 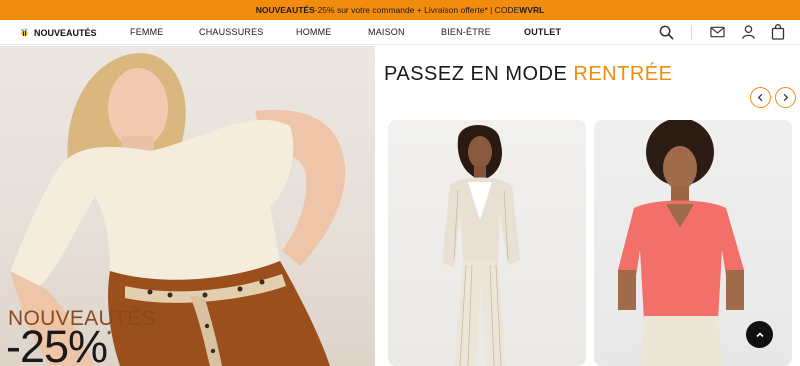 I want to click on chevron-up-icon, so click(x=759, y=334).